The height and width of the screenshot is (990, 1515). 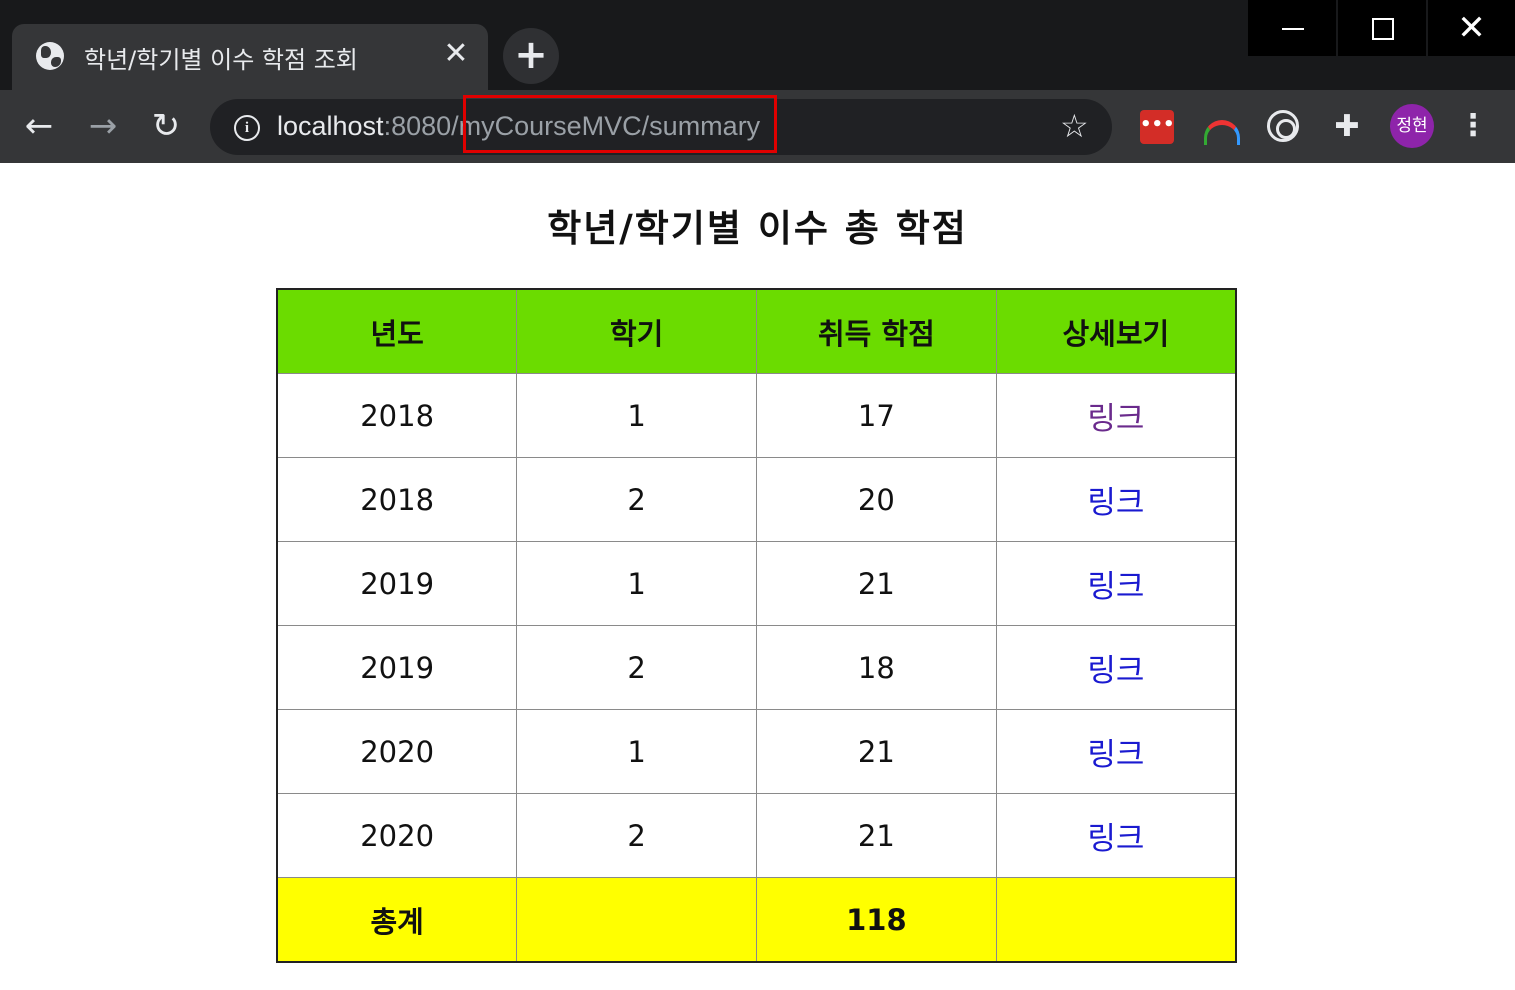 What do you see at coordinates (1412, 126) in the screenshot?
I see `profile-avatar: 정현` at bounding box center [1412, 126].